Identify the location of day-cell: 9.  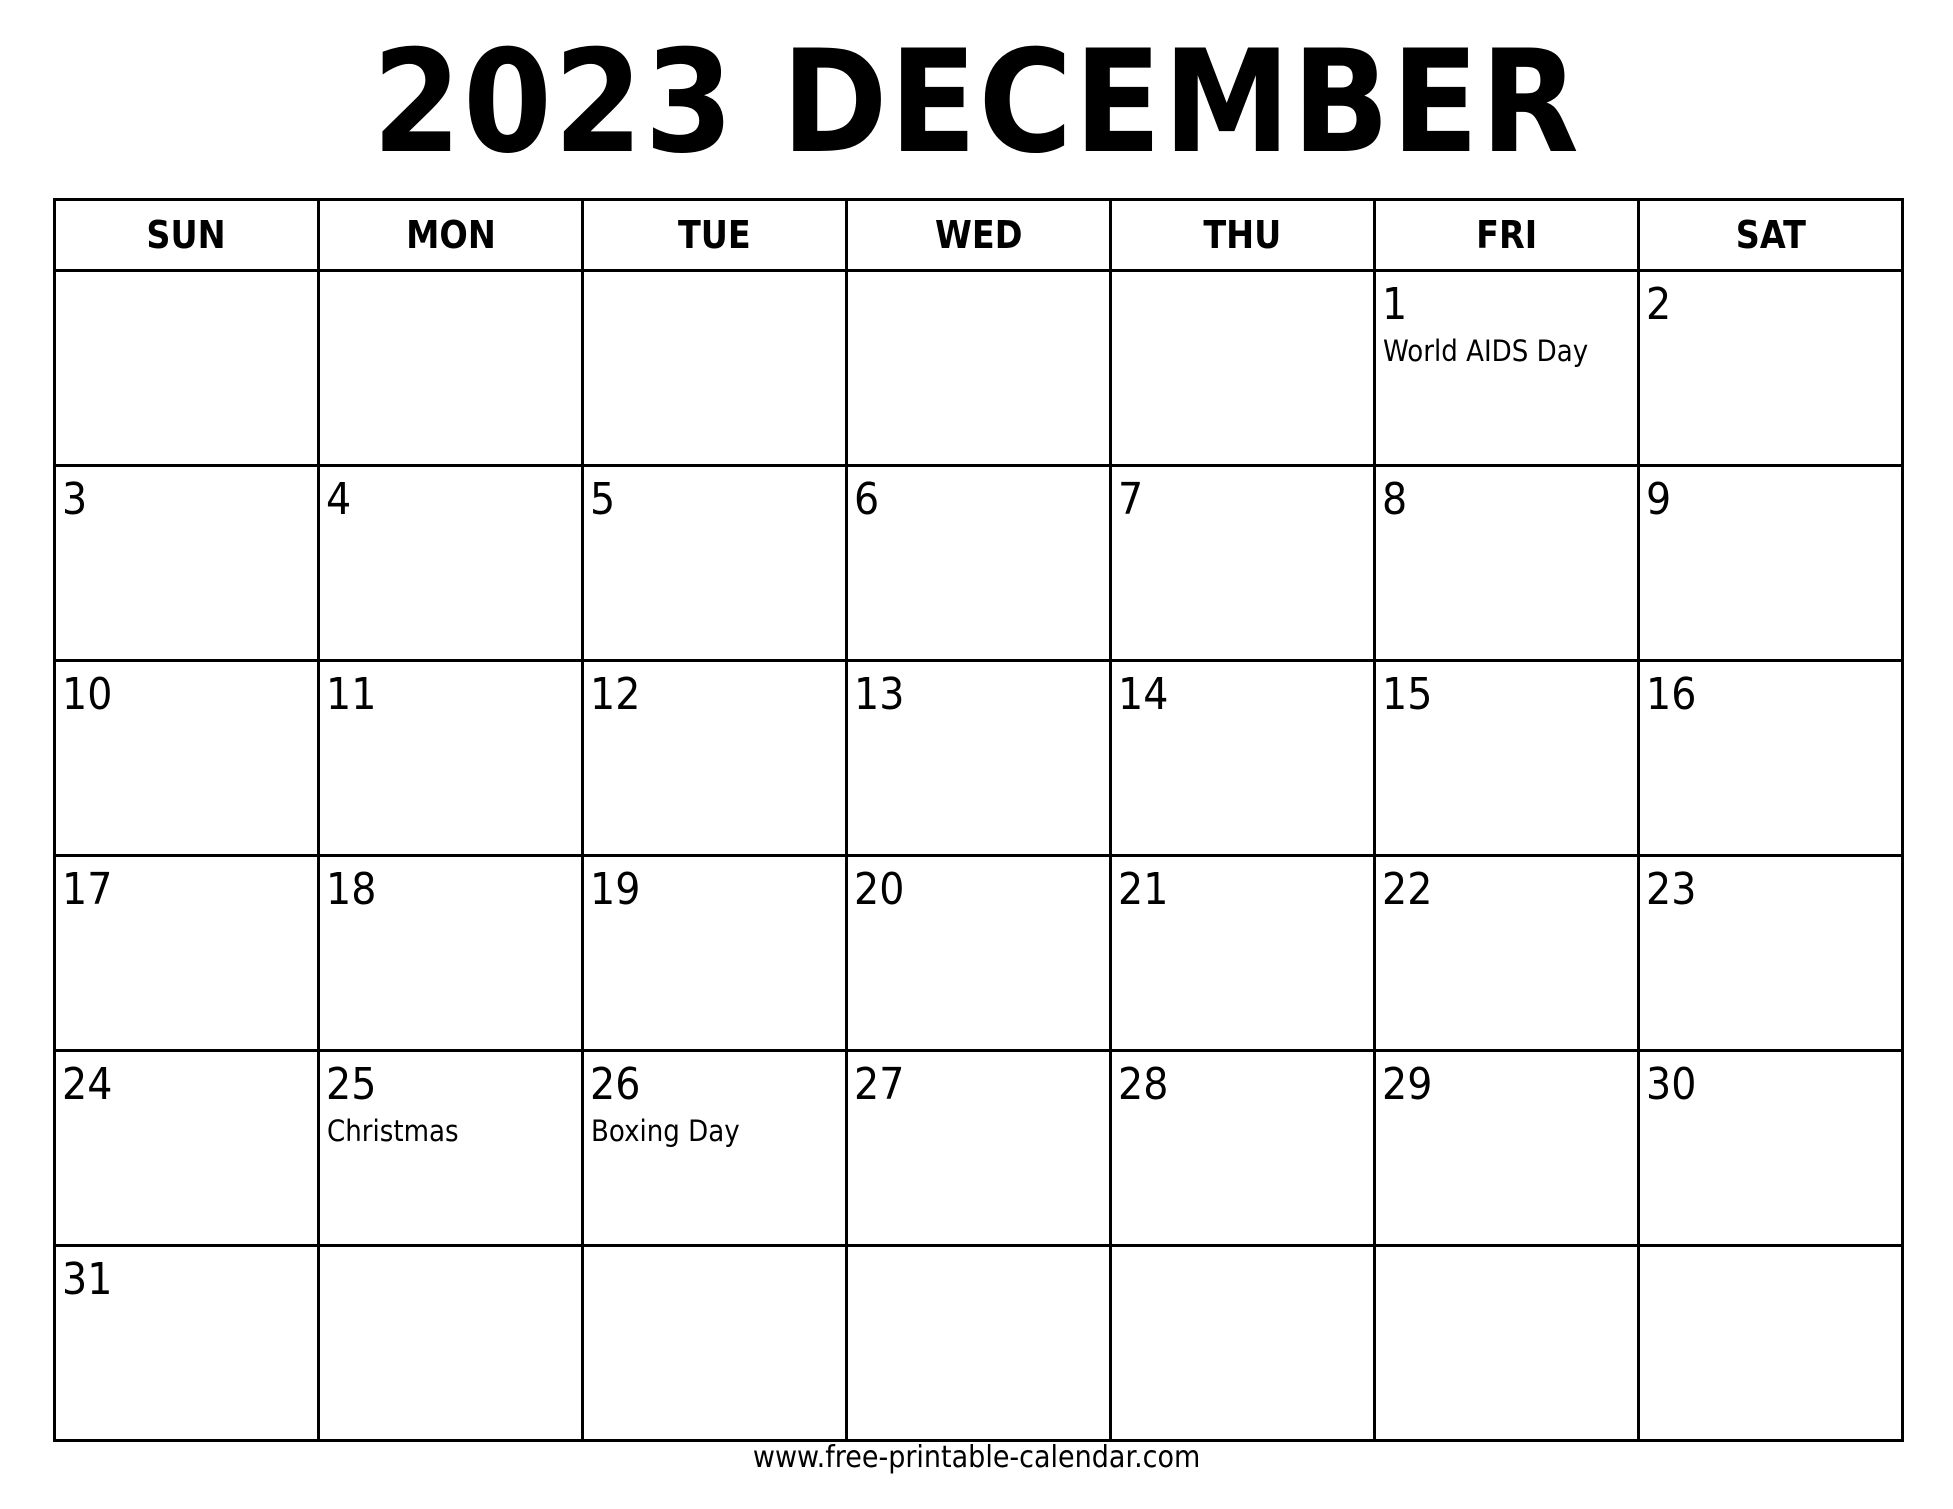
(1770, 563).